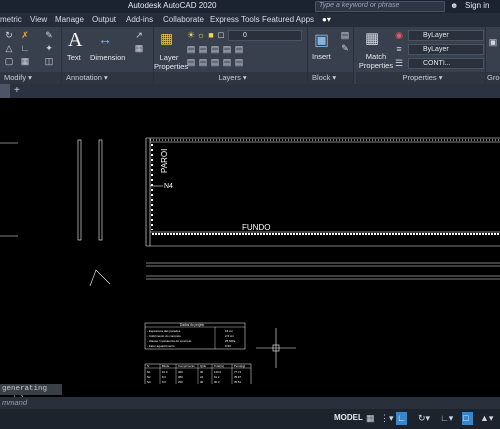 The width and height of the screenshot is (500, 429). I want to click on sun-icon: ☼, so click(201, 35).